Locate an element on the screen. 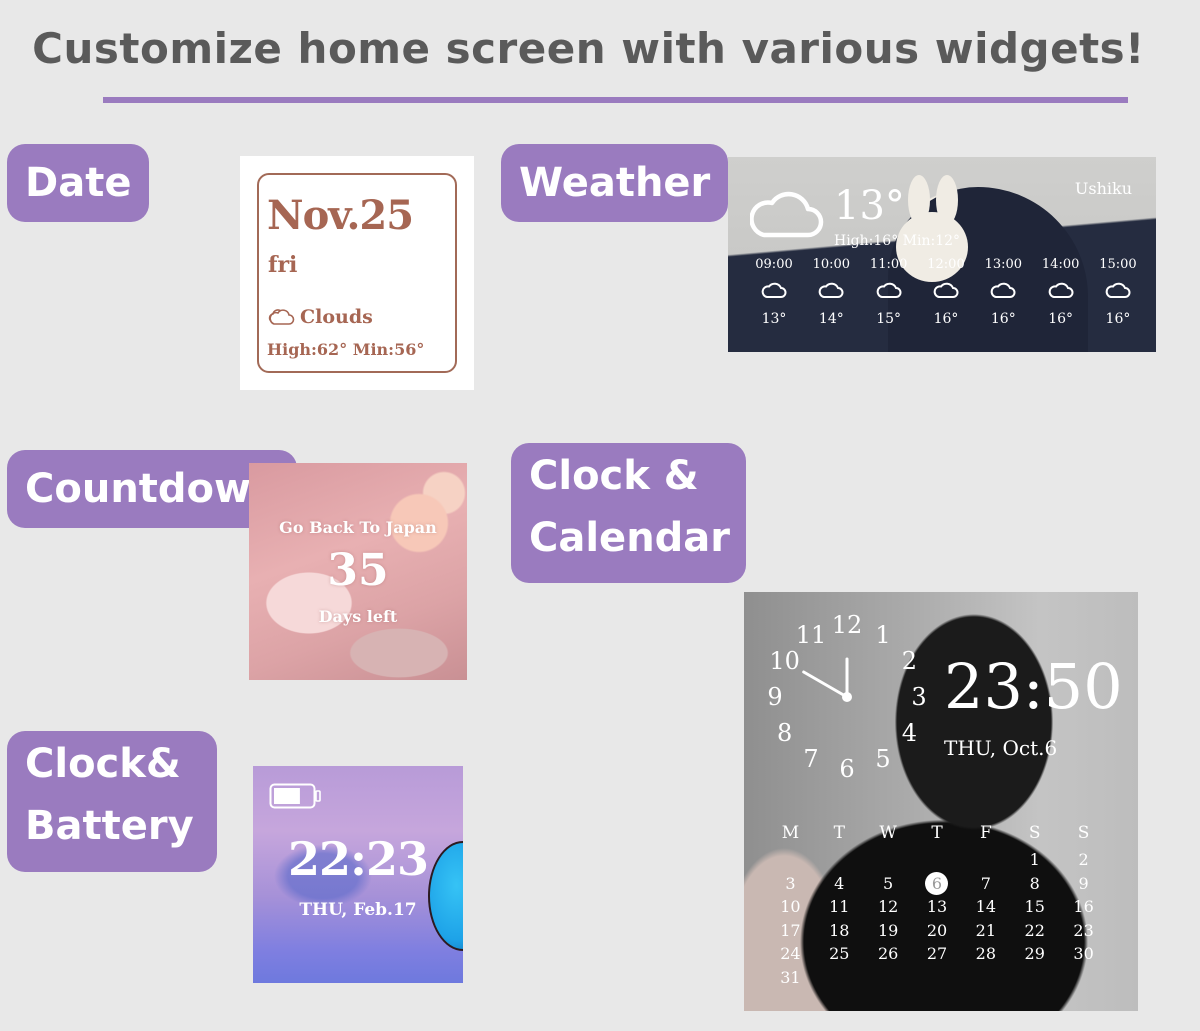 The width and height of the screenshot is (1200, 1031). calendar-day: 3 is located at coordinates (790, 884).